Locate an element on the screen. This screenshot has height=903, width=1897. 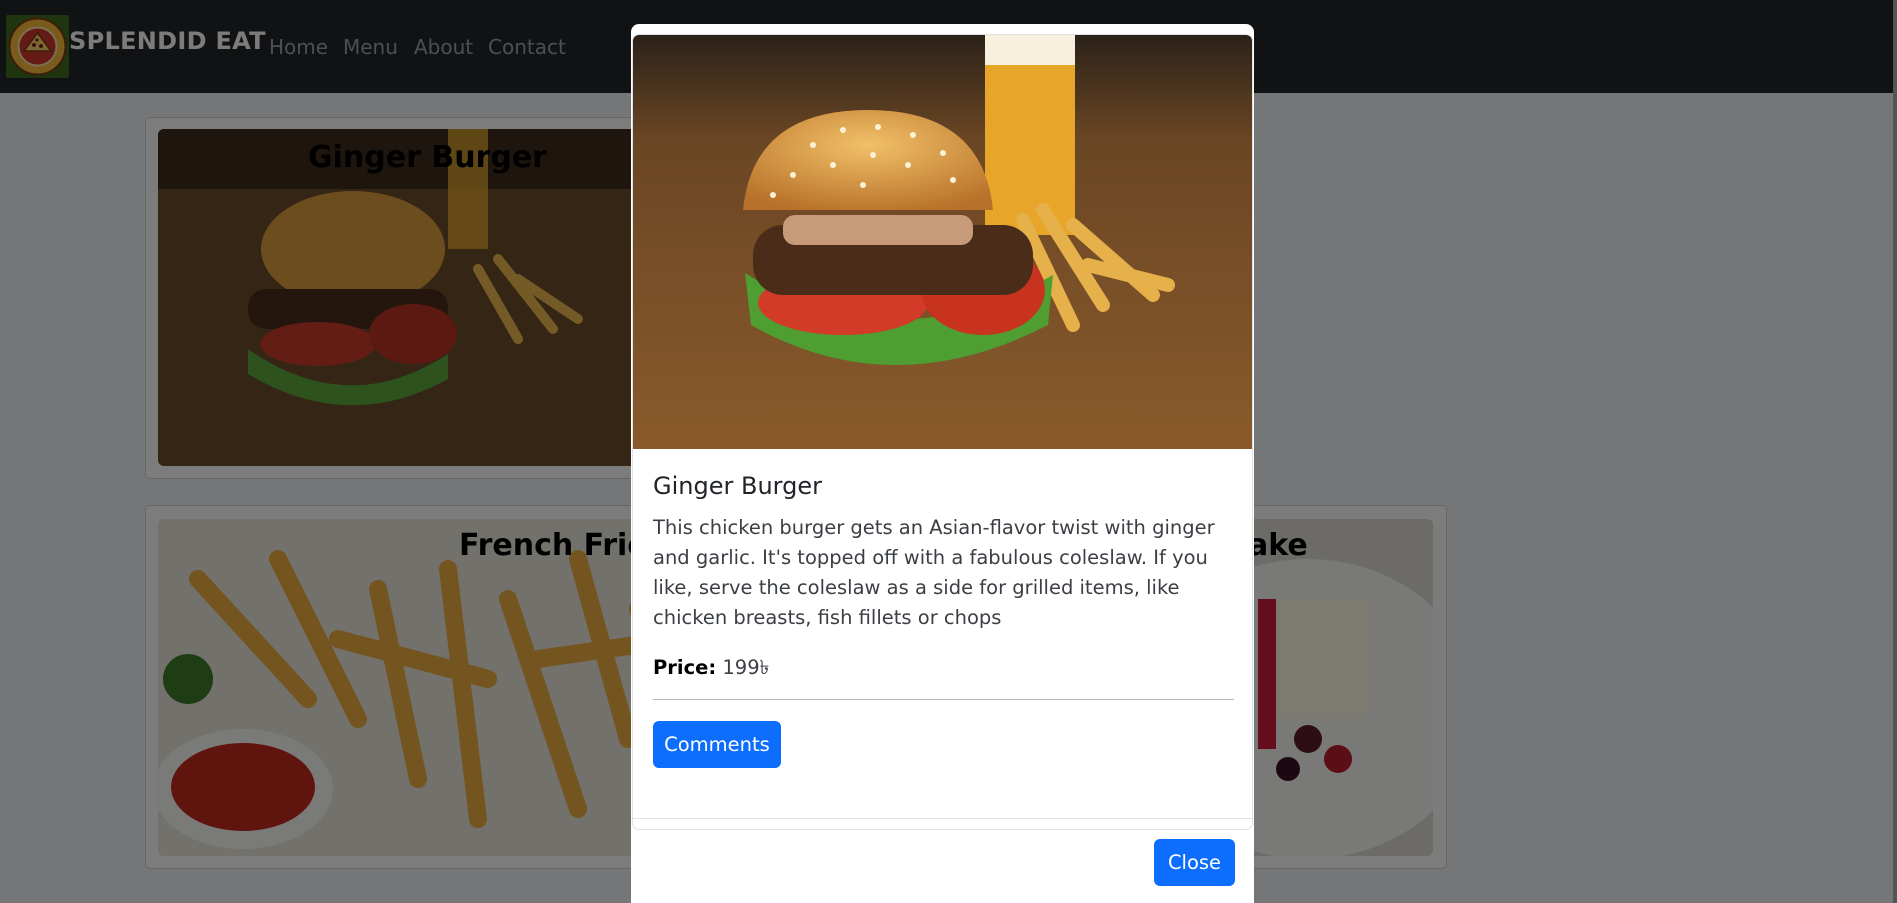
price-label: Price: is located at coordinates (685, 667).